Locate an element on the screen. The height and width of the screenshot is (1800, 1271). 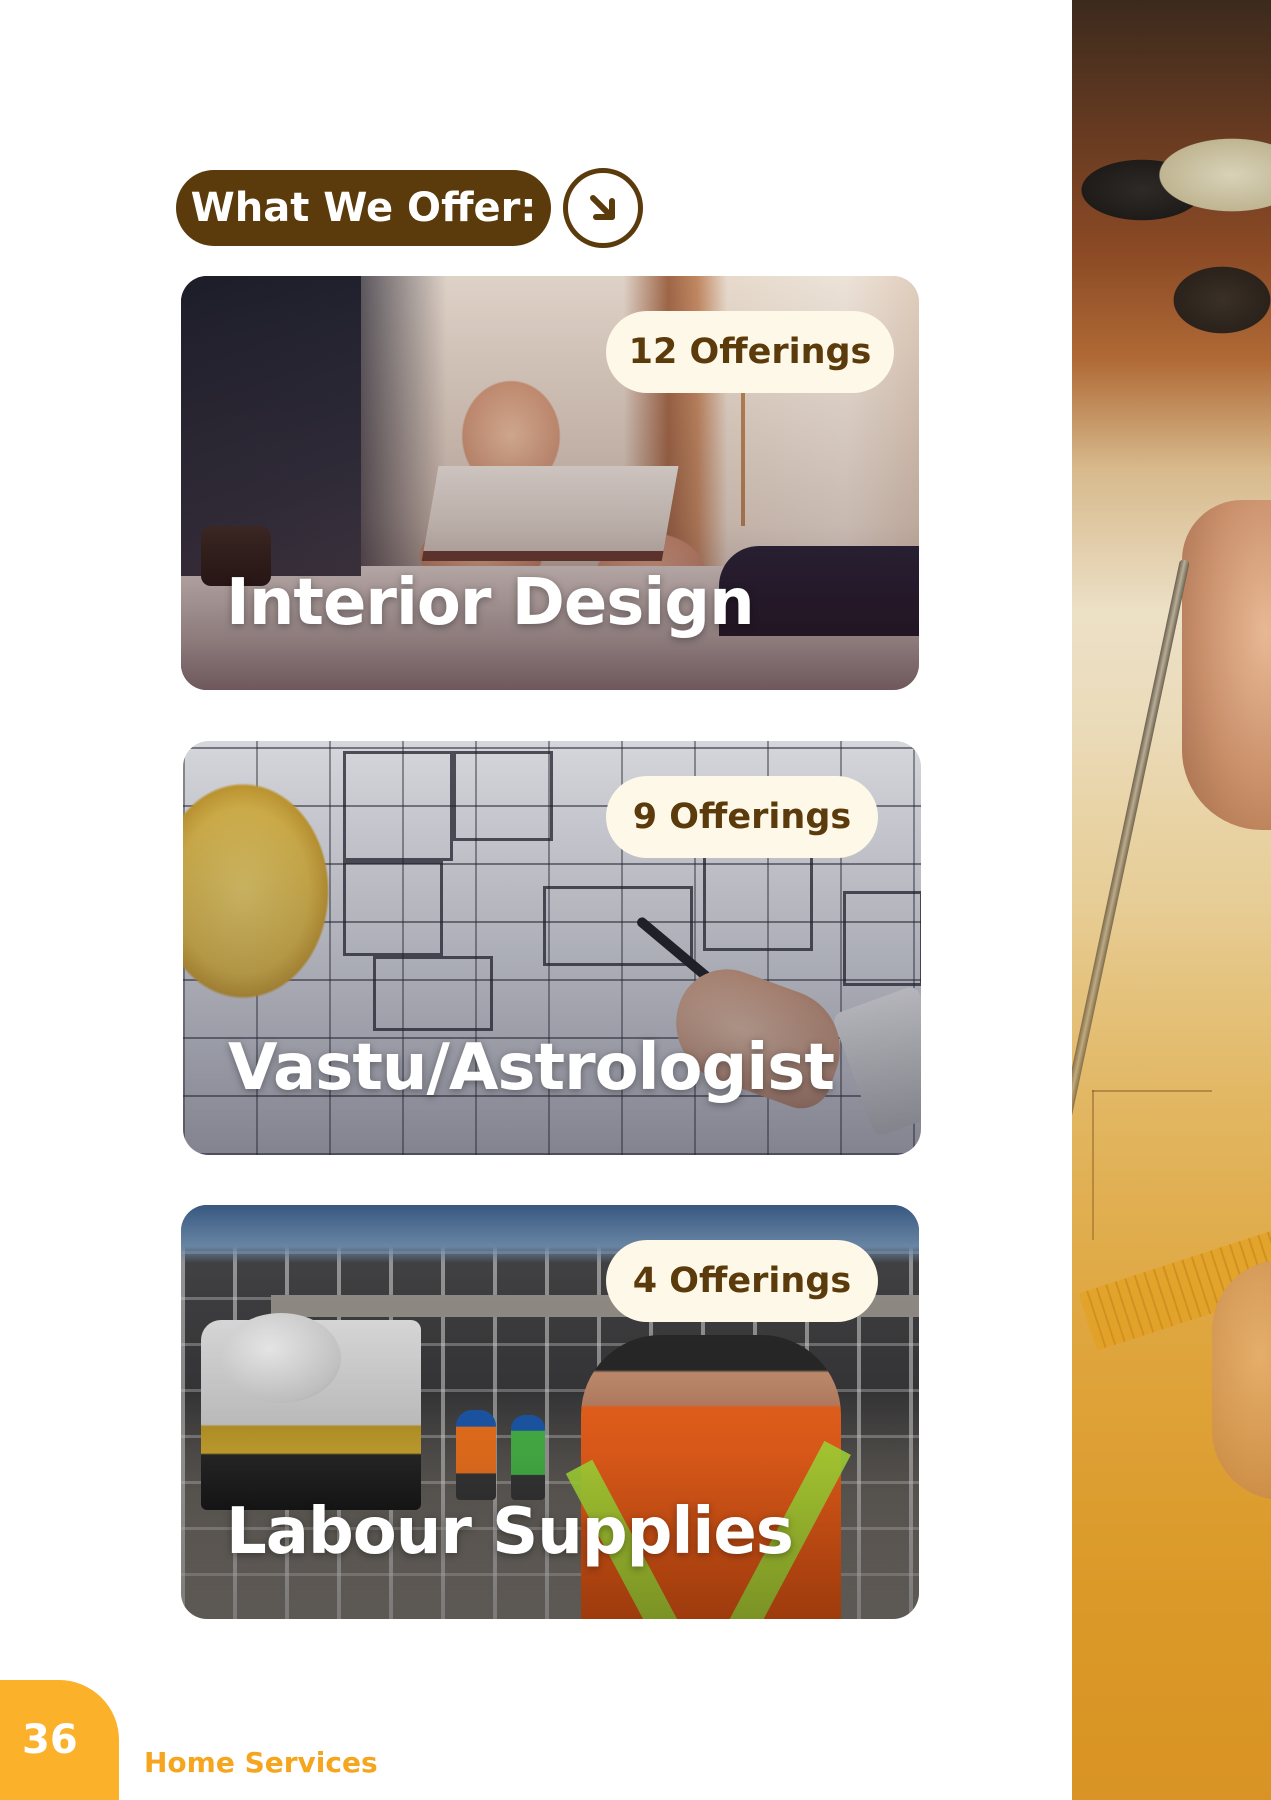
footer-section-label: Home Services is located at coordinates (261, 1762).